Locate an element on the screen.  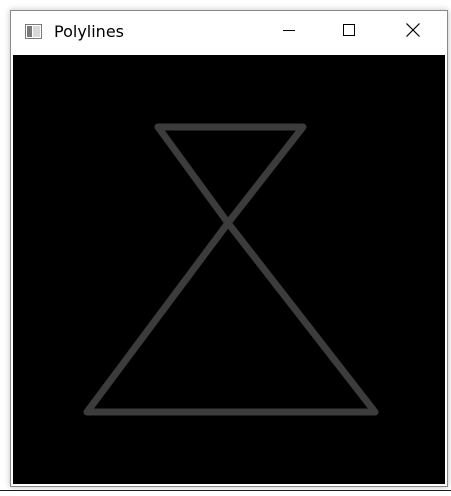
maximize-icon is located at coordinates (348, 32).